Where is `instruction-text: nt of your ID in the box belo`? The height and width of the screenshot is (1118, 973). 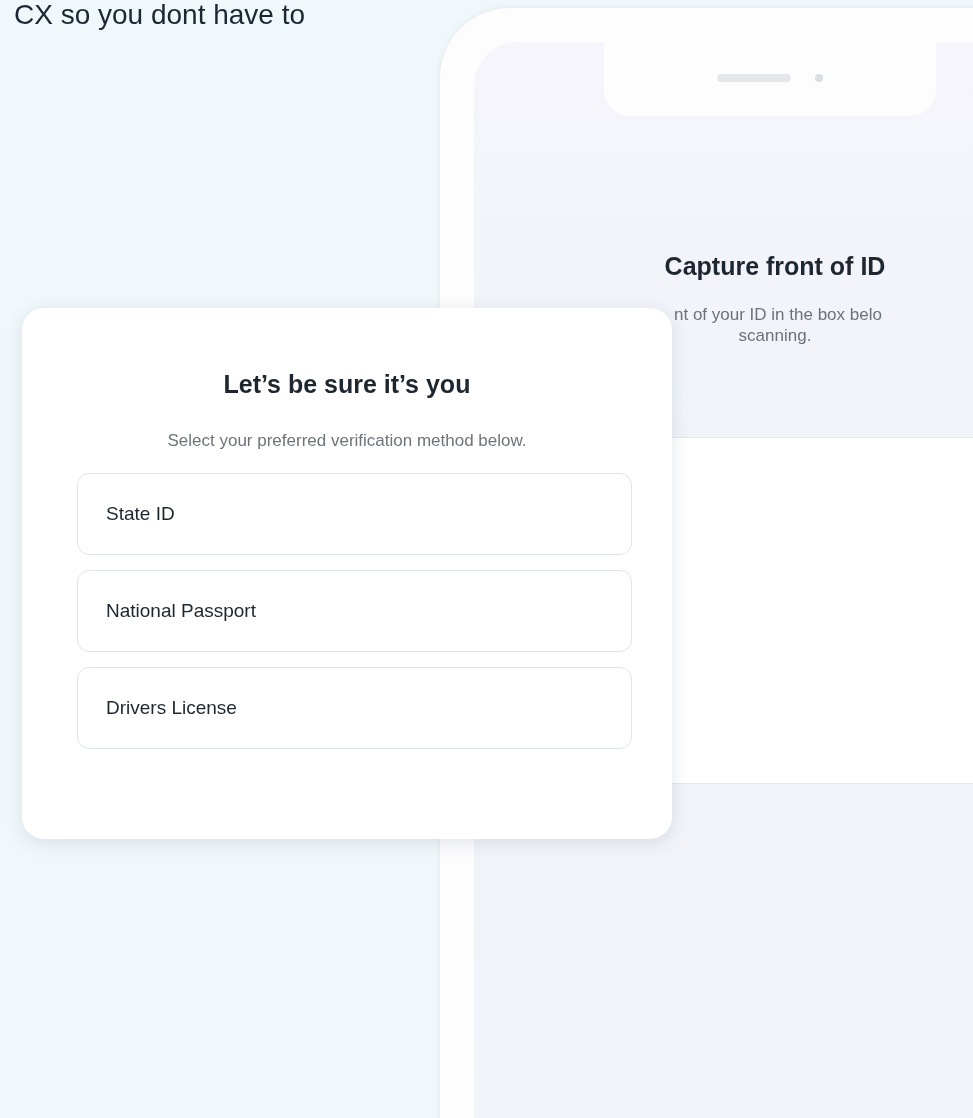 instruction-text: nt of your ID in the box belo is located at coordinates (778, 314).